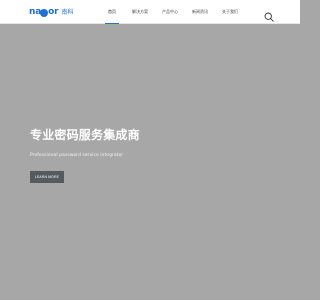 This screenshot has height=300, width=320. I want to click on hero-subtitle: Professional password service integrator, so click(77, 155).